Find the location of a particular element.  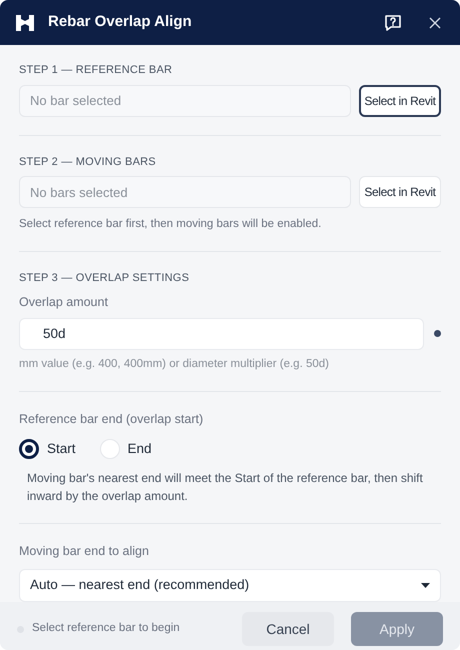

close-icon is located at coordinates (435, 22).